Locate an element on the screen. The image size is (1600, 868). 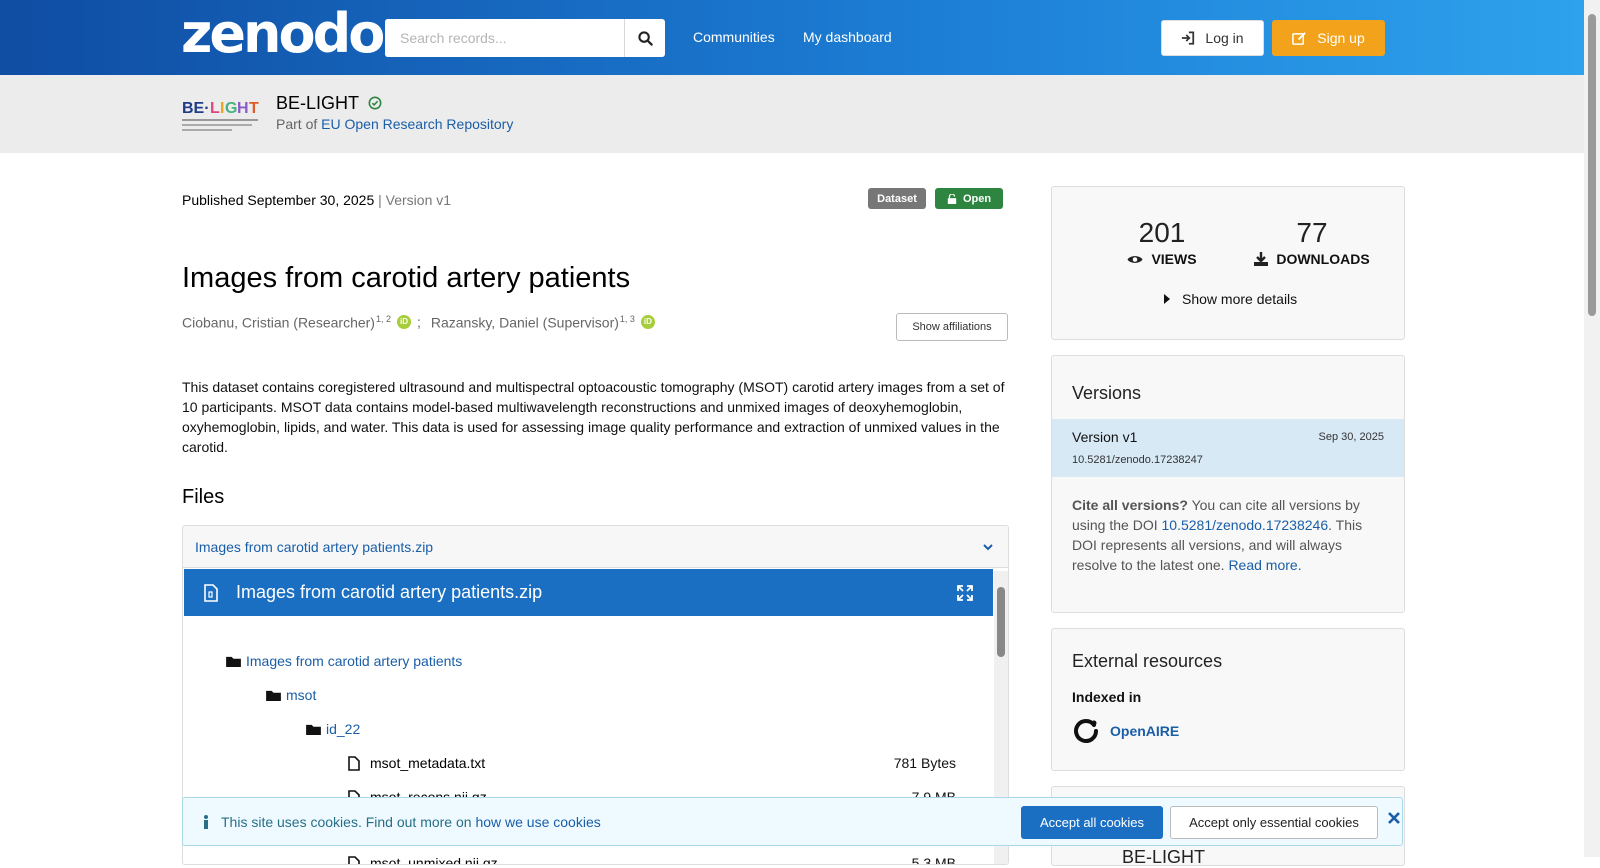
external-resources-card: External resources Indexed in OpenAIRE is located at coordinates (1228, 699).